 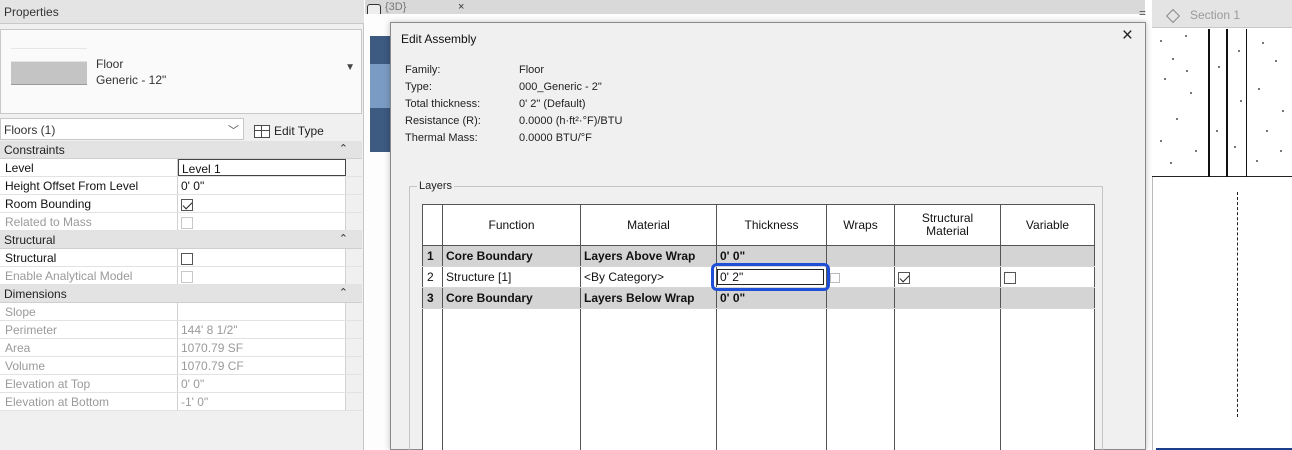 What do you see at coordinates (555, 138) in the screenshot?
I see `info-value: 0.0000 BTU/°F` at bounding box center [555, 138].